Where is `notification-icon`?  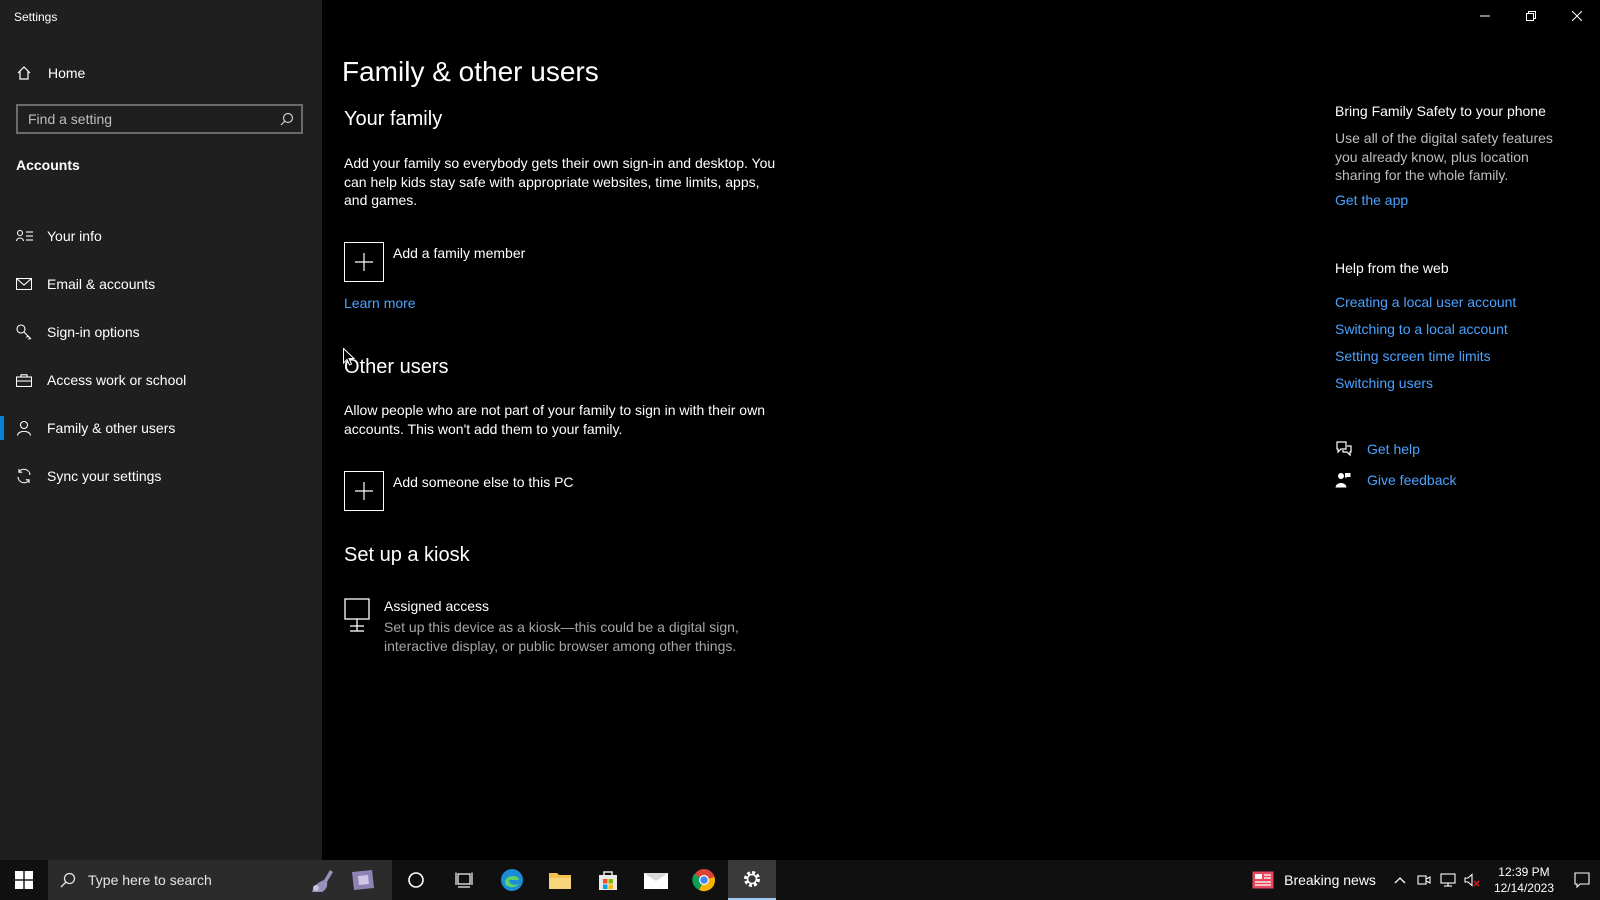 notification-icon is located at coordinates (1582, 880).